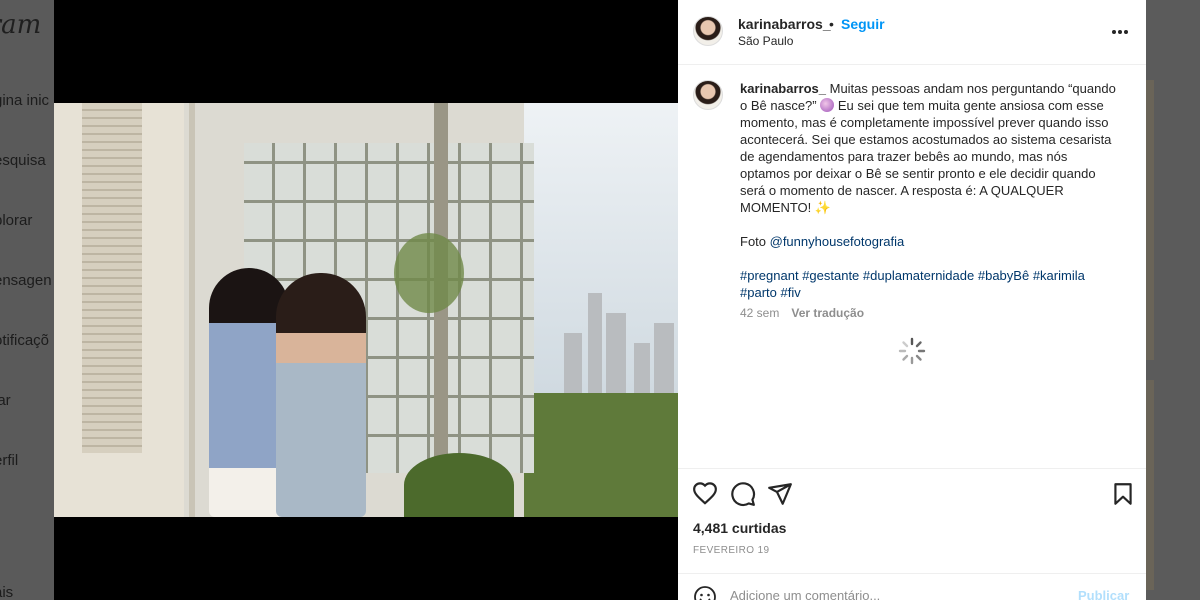  What do you see at coordinates (21, 25) in the screenshot?
I see `instagram-logo: gram` at bounding box center [21, 25].